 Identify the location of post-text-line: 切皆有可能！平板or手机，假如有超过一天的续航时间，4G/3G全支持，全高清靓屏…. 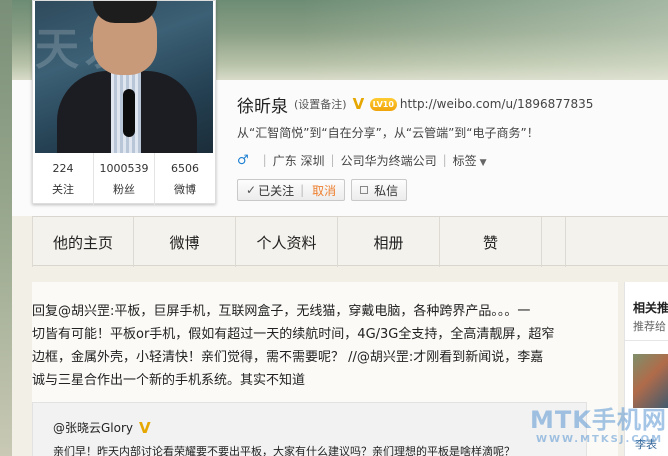
(293, 334).